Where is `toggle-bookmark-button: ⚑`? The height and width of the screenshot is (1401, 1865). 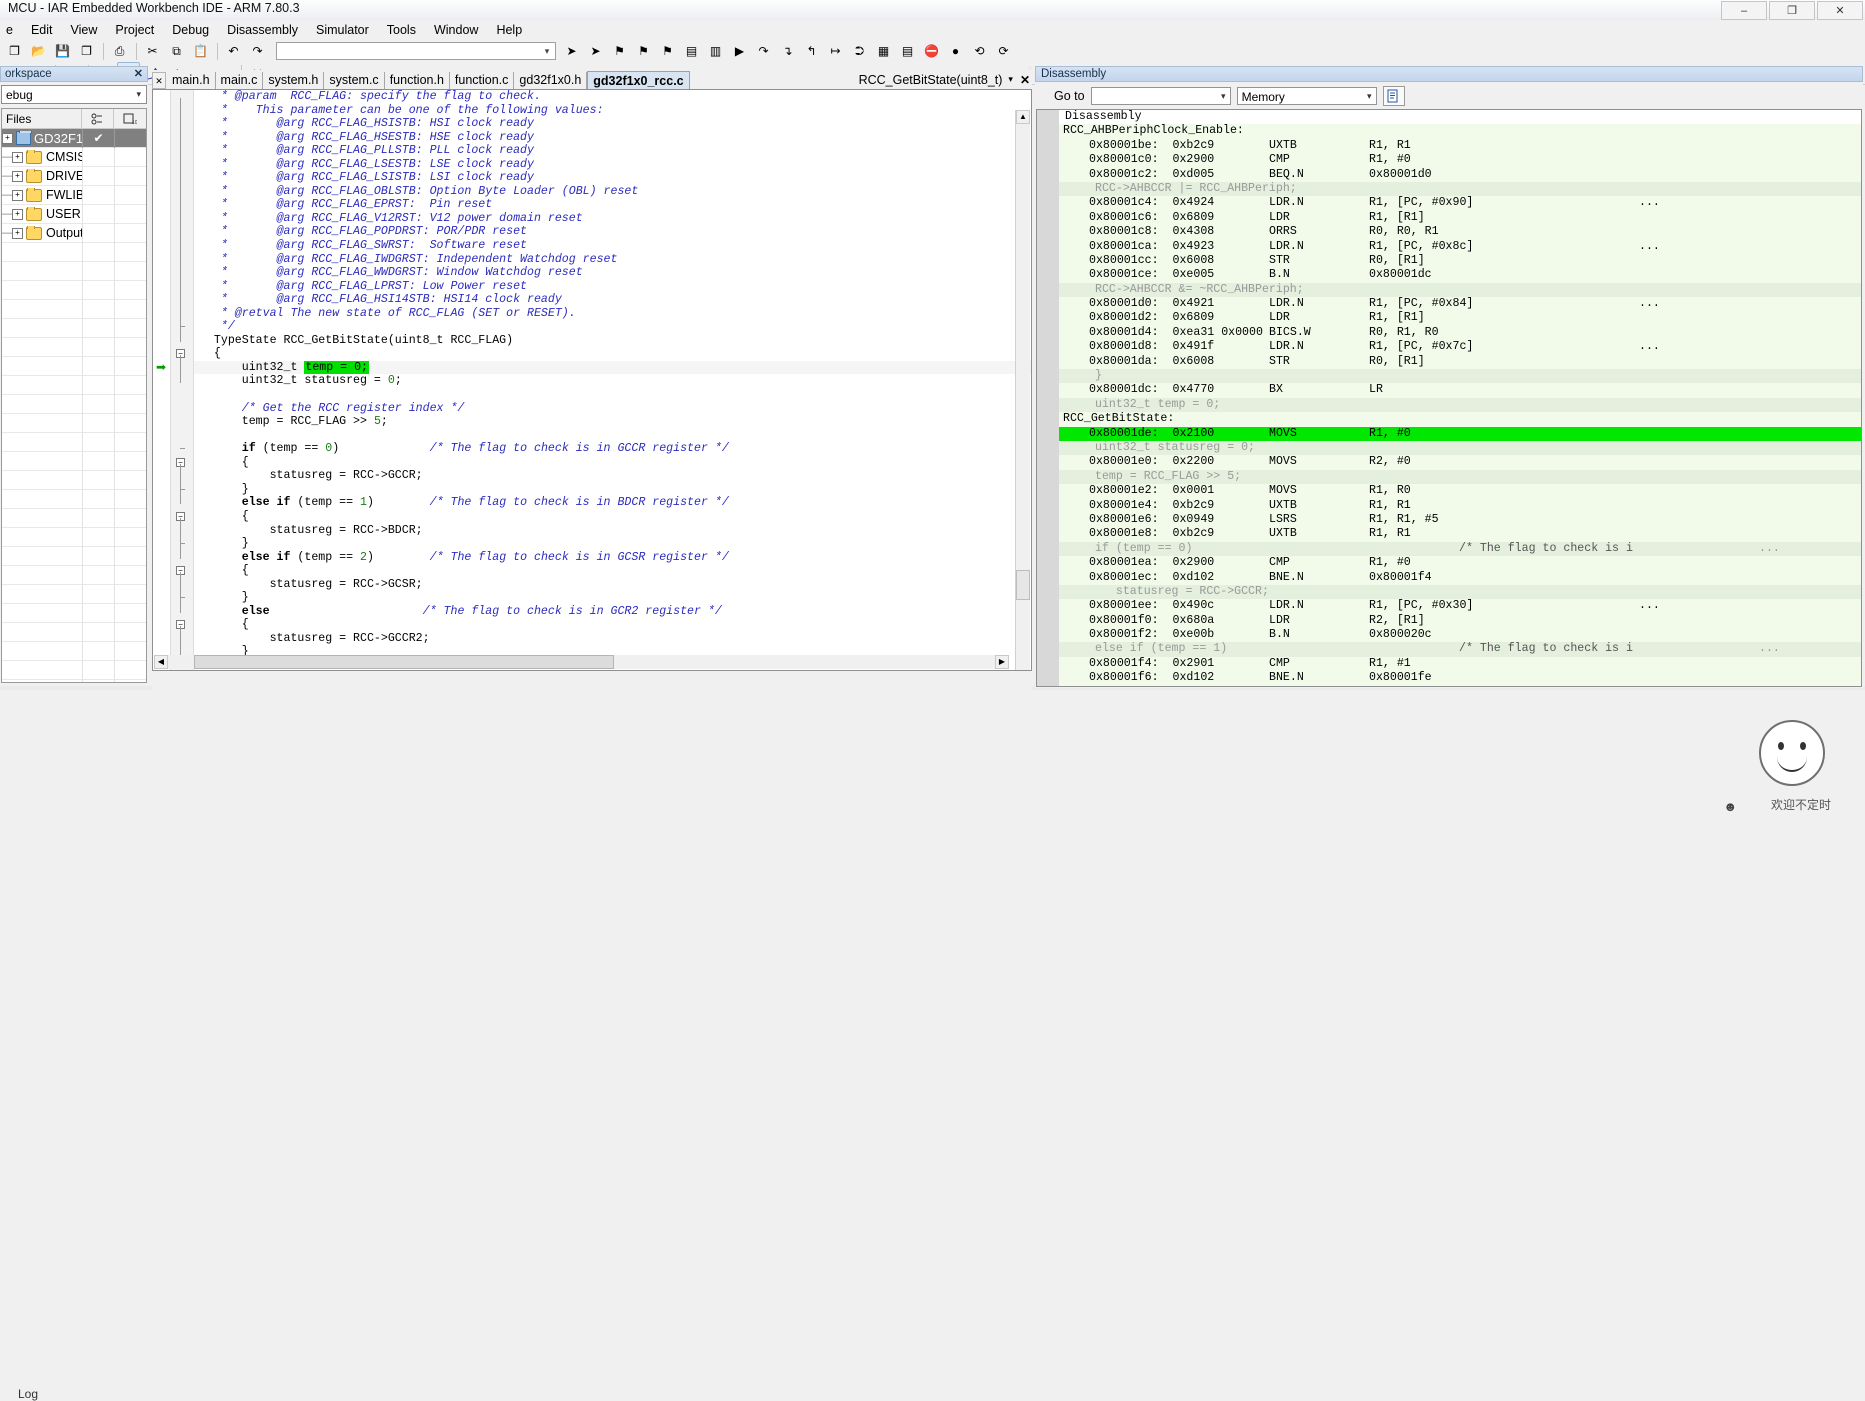 toggle-bookmark-button: ⚑ is located at coordinates (619, 51).